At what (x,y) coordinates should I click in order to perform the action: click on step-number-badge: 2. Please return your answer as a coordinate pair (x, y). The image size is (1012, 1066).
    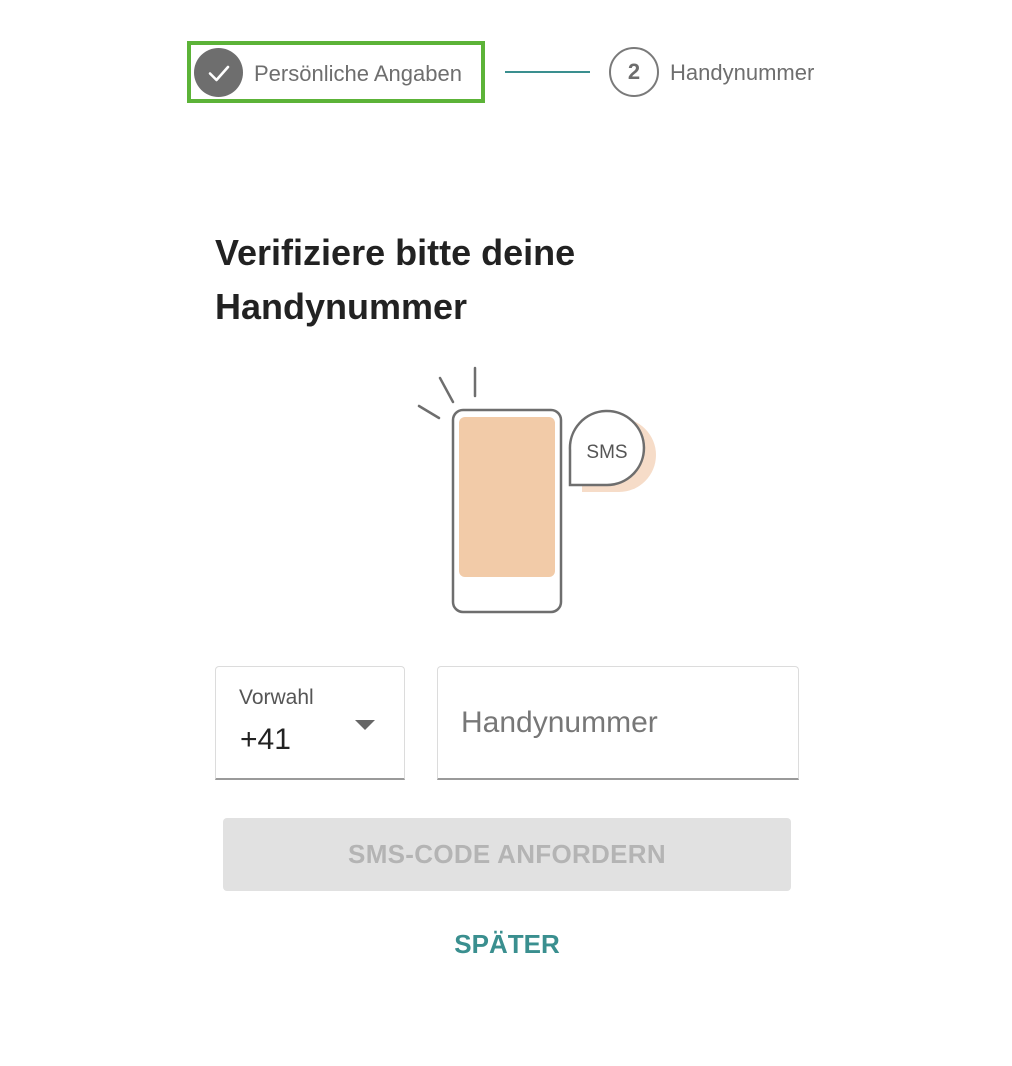
    Looking at the image, I should click on (634, 72).